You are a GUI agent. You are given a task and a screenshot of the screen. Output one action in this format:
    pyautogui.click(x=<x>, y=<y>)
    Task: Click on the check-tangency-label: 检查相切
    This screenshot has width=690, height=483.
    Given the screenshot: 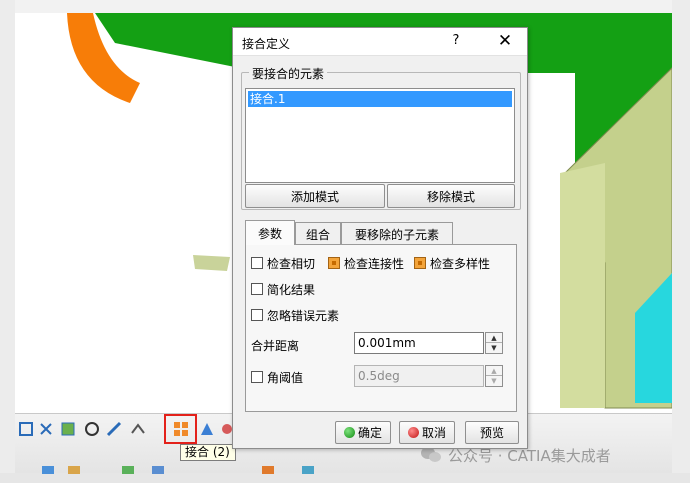 What is the action you would take?
    pyautogui.click(x=291, y=264)
    